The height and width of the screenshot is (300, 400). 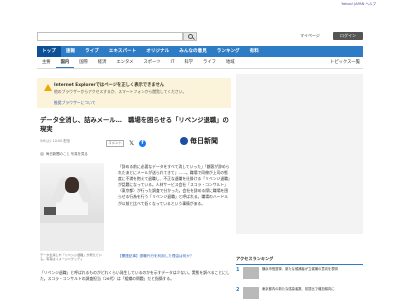 I want to click on subnav-item-science: 科学, so click(x=188, y=63).